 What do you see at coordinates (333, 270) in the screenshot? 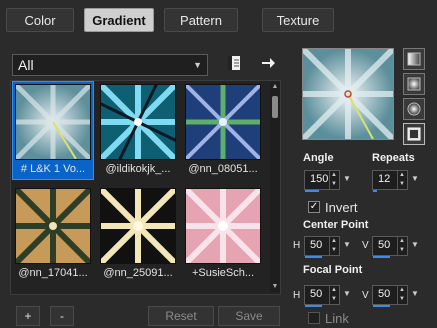
I see `focal-point-label: Focal Point` at bounding box center [333, 270].